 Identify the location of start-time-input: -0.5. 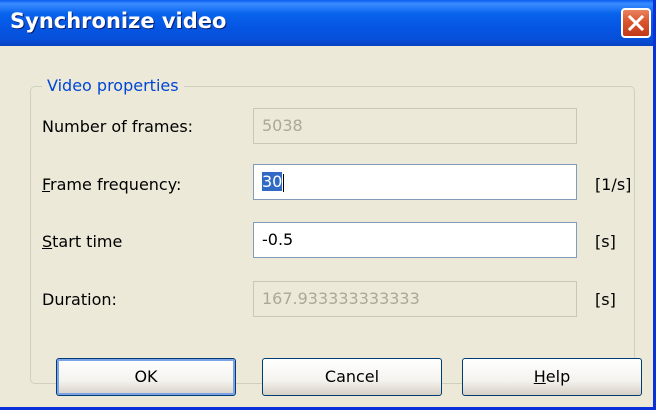
(415, 240).